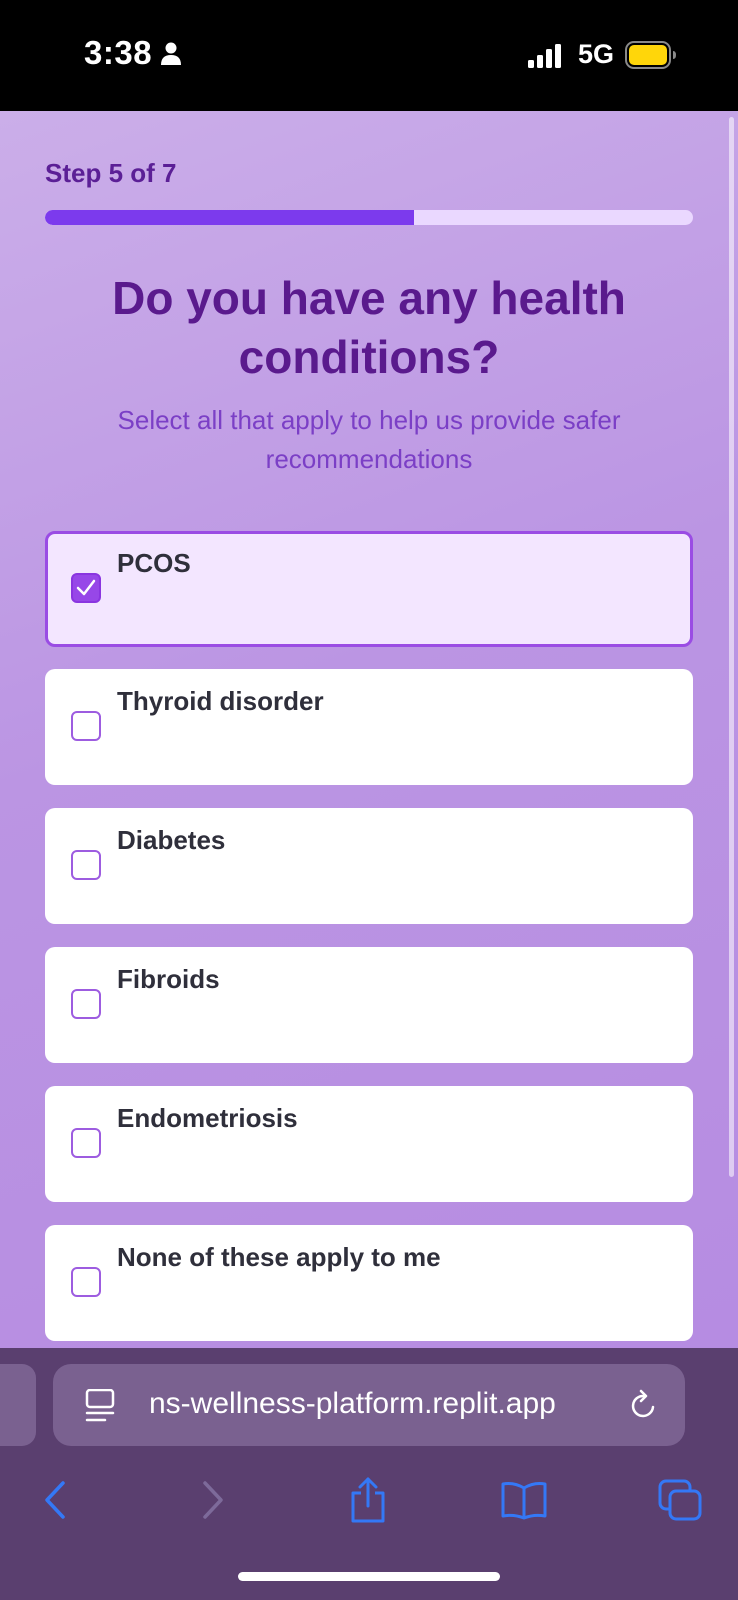 This screenshot has width=738, height=1600. What do you see at coordinates (154, 563) in the screenshot?
I see `option-label: PCOS` at bounding box center [154, 563].